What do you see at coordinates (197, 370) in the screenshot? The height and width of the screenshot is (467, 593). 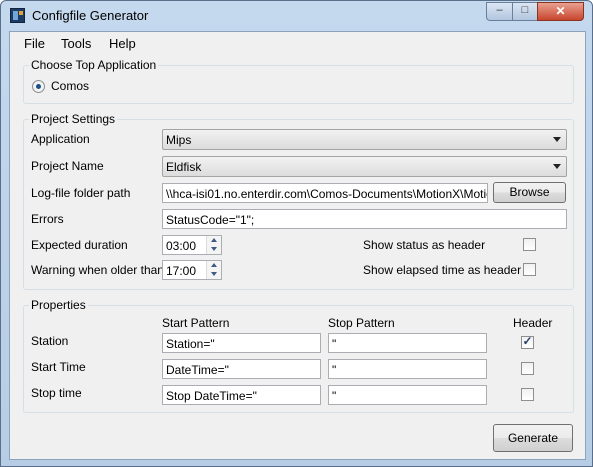 I see `start-time-start-value: DateTime="` at bounding box center [197, 370].